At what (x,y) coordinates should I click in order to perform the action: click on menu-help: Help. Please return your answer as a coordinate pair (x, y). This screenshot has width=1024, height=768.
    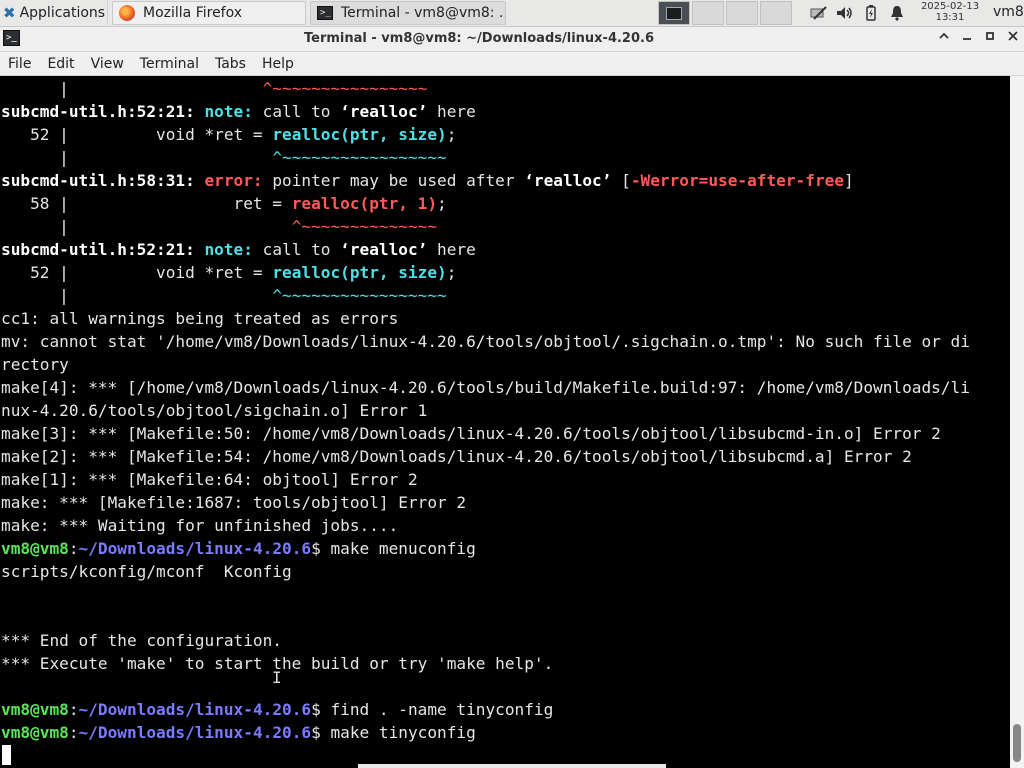
    Looking at the image, I should click on (278, 64).